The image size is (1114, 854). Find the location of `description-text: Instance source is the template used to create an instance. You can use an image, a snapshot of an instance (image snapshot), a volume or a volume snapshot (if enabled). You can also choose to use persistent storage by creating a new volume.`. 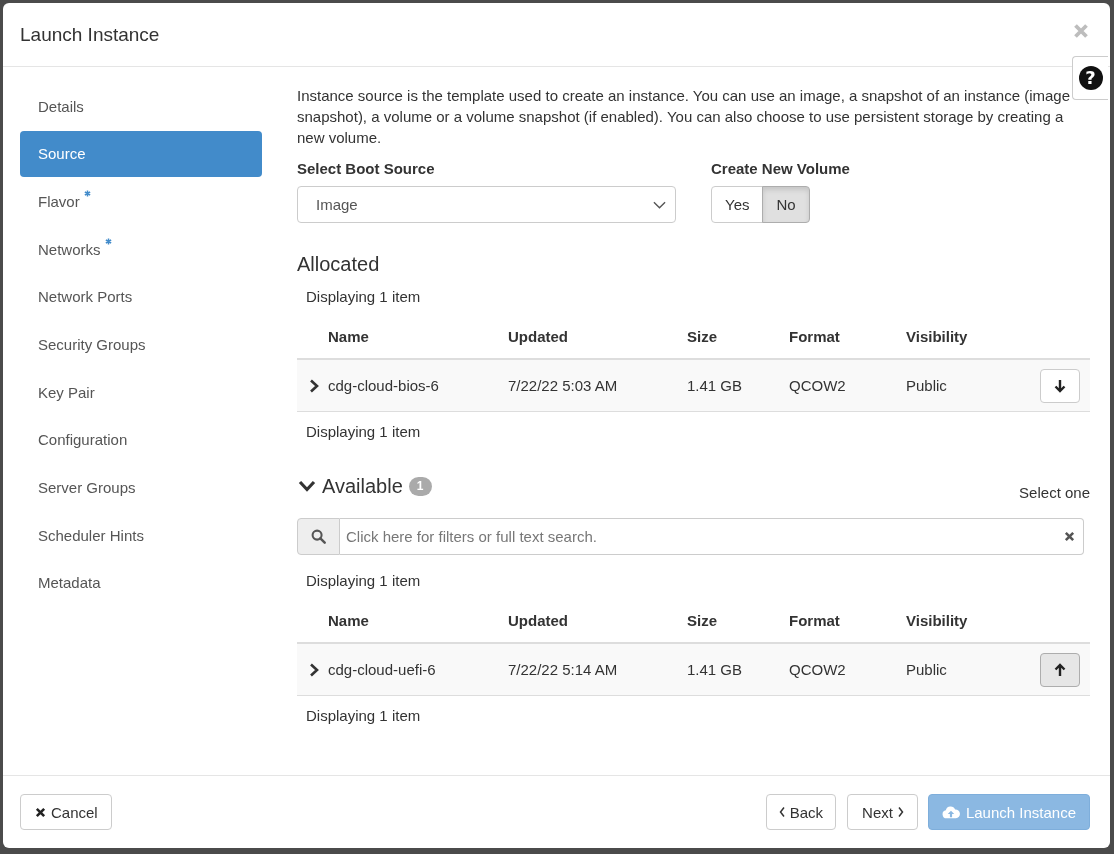

description-text: Instance source is the template used to create an instance. You can use an image, a snapshot of an instance (image snapshot), a volume or a volume snapshot (if enabled). You can also choose to use persistent storage by creating a new volume. is located at coordinates (684, 117).